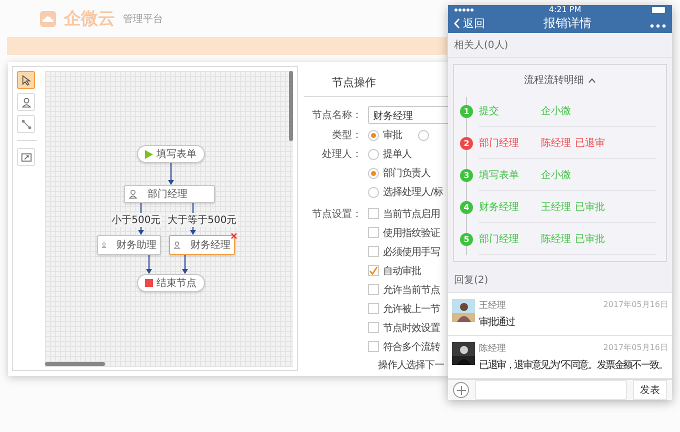  What do you see at coordinates (373, 270) in the screenshot?
I see `check-icon` at bounding box center [373, 270].